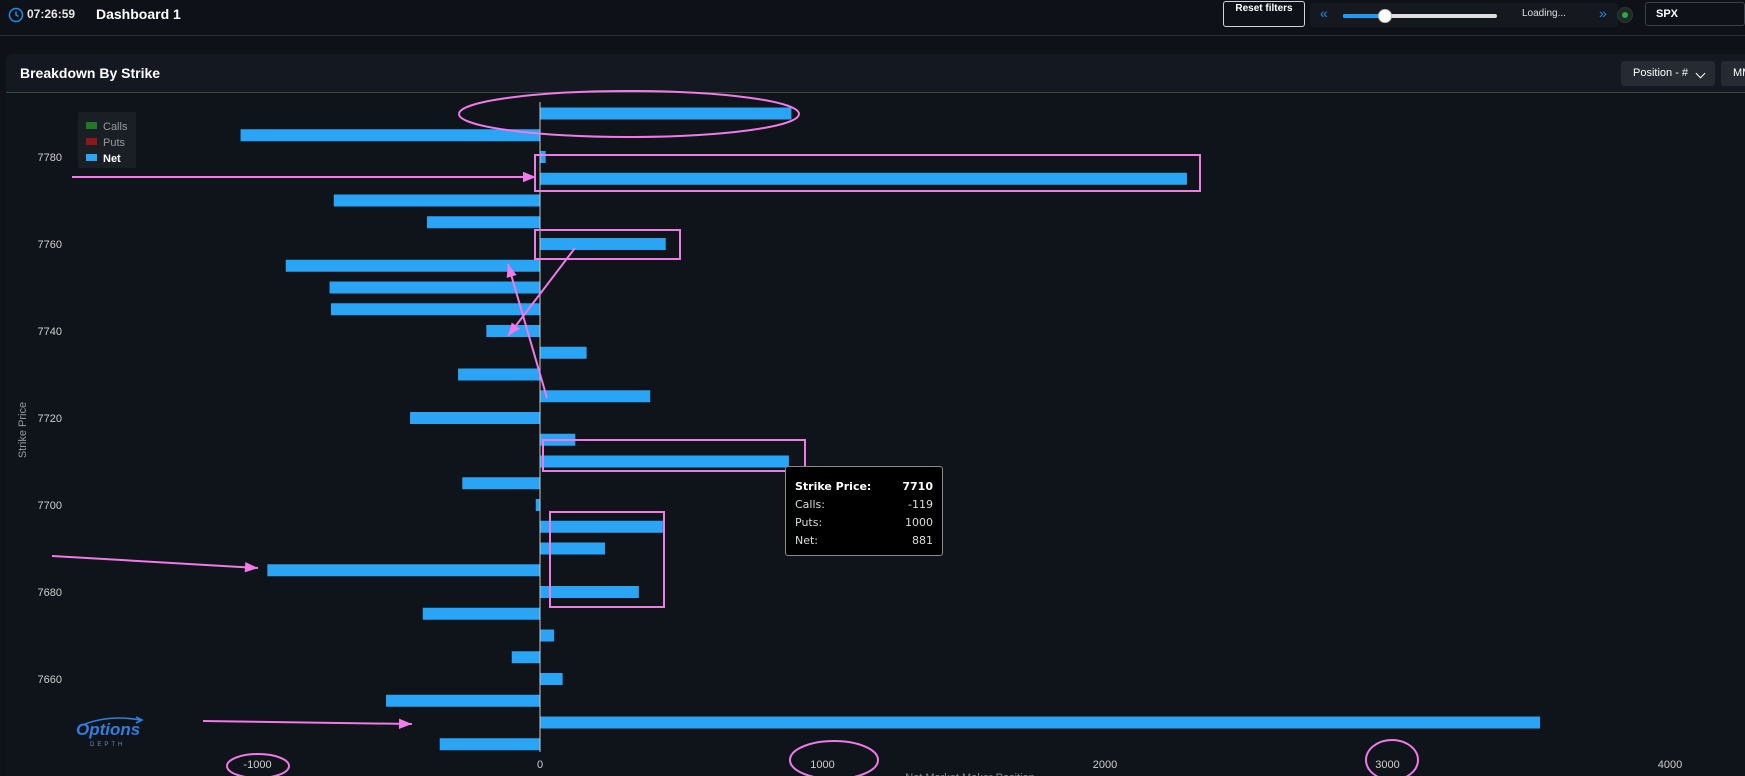 The image size is (1745, 776). What do you see at coordinates (114, 143) in the screenshot?
I see `legend-label-puts: Puts` at bounding box center [114, 143].